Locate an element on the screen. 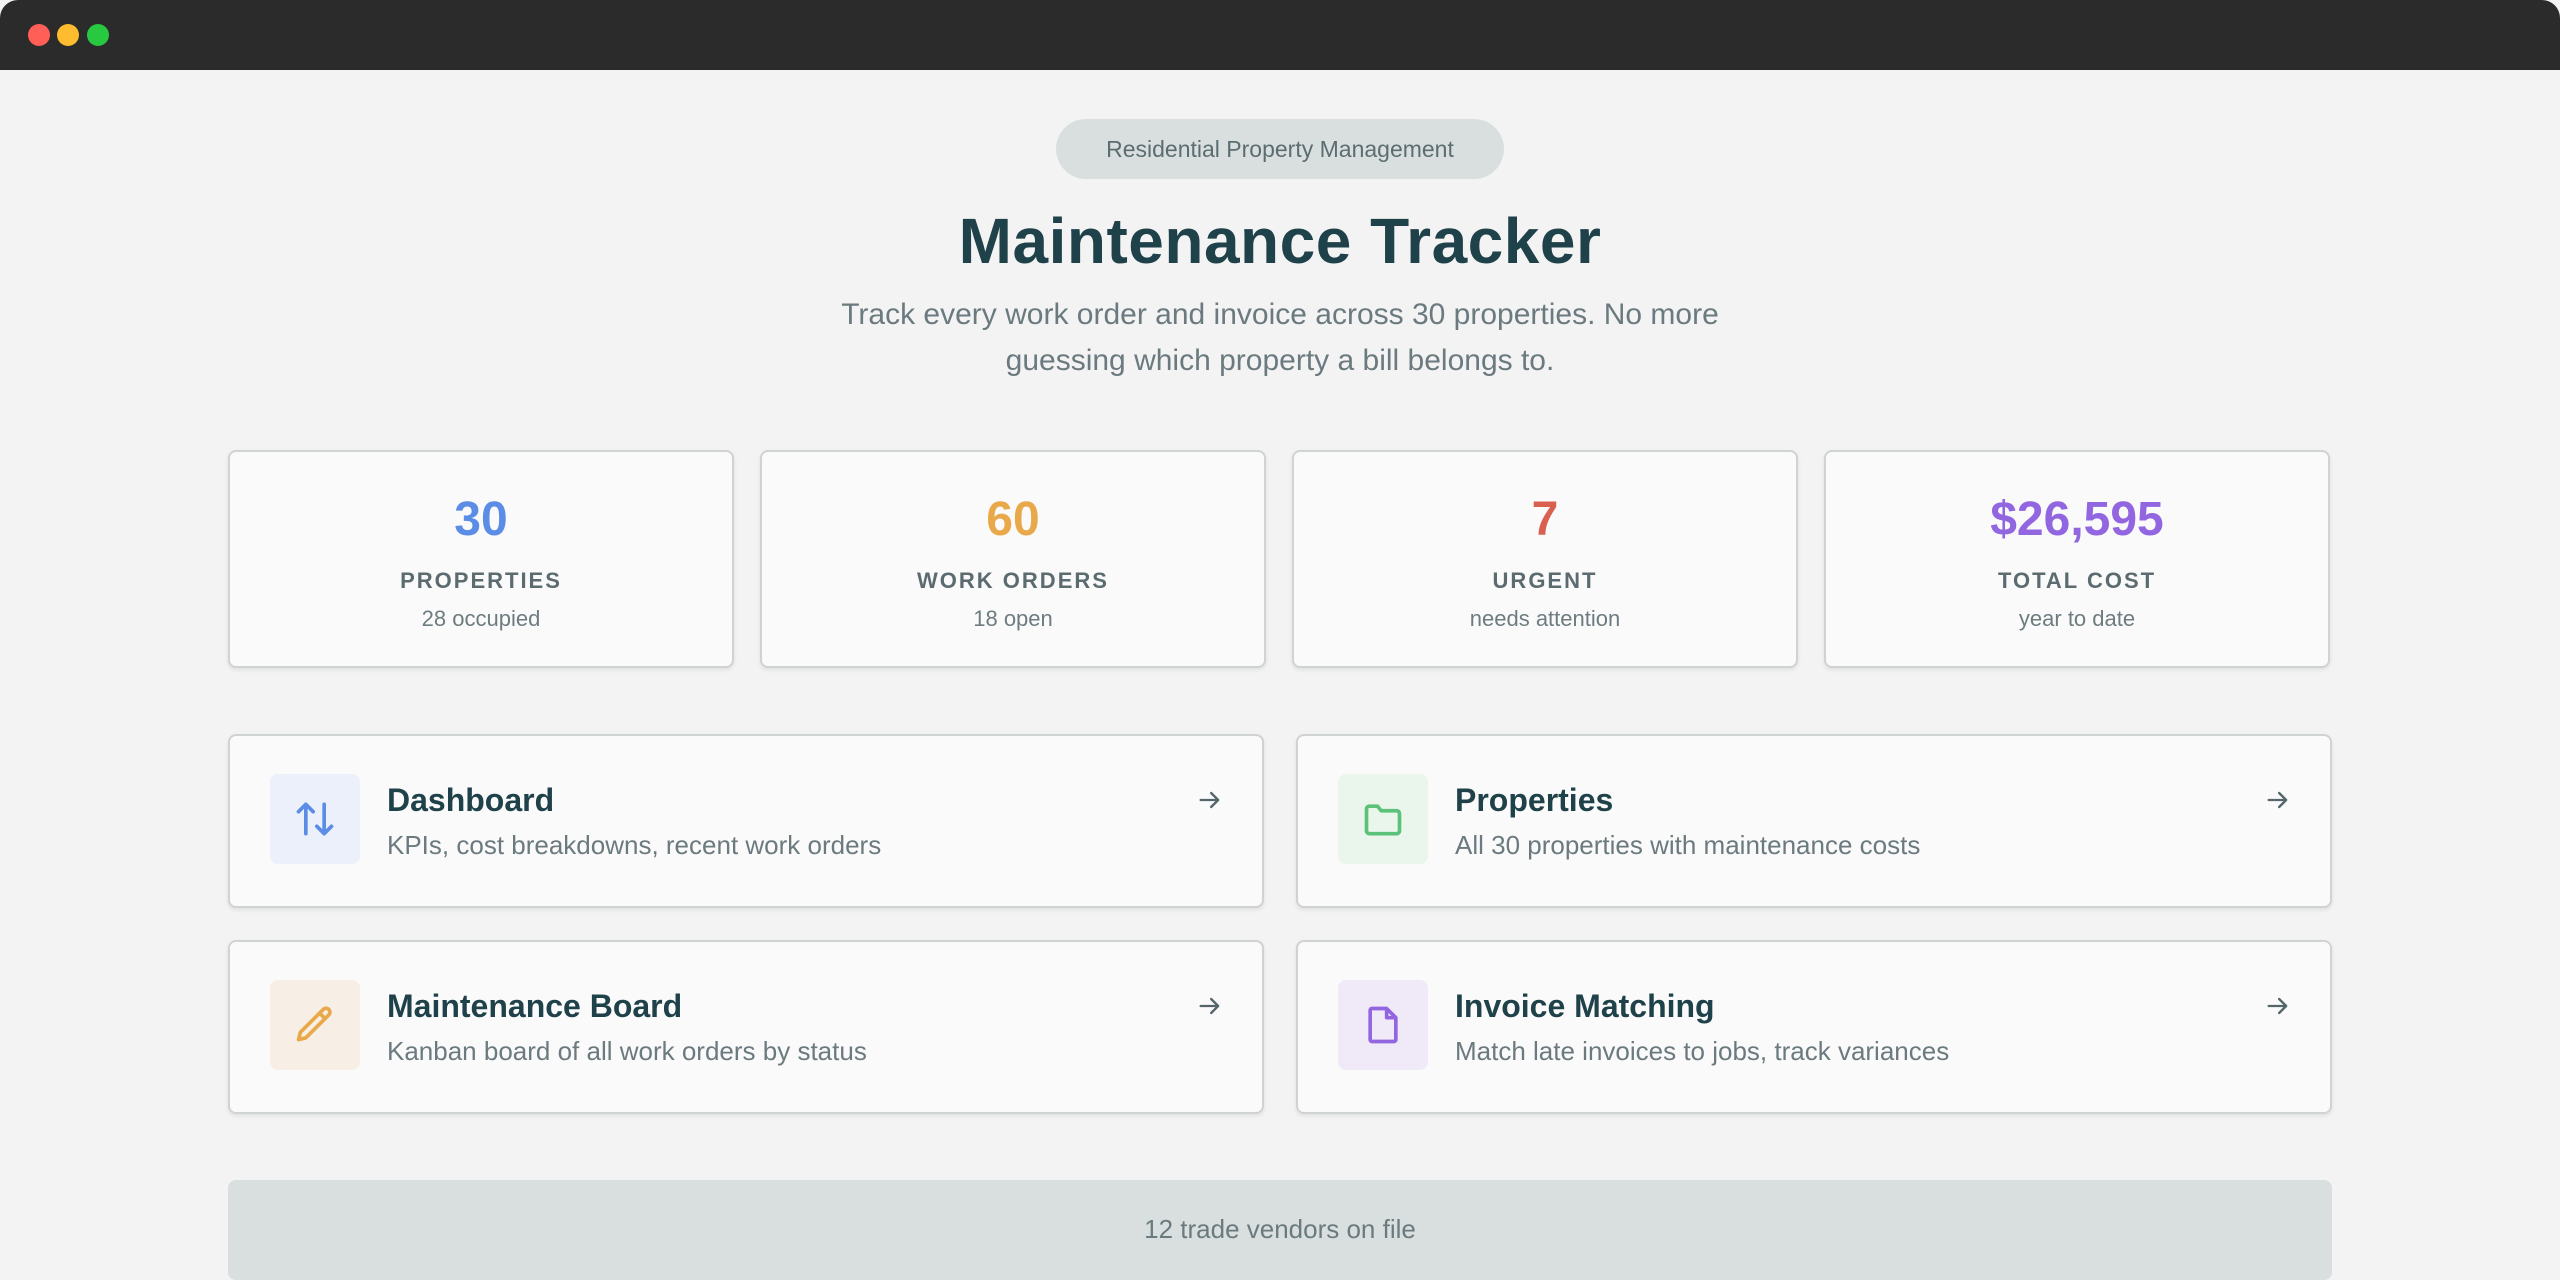 The height and width of the screenshot is (1280, 2560). vendors-count-text: 12 trade vendors on file is located at coordinates (1280, 1229).